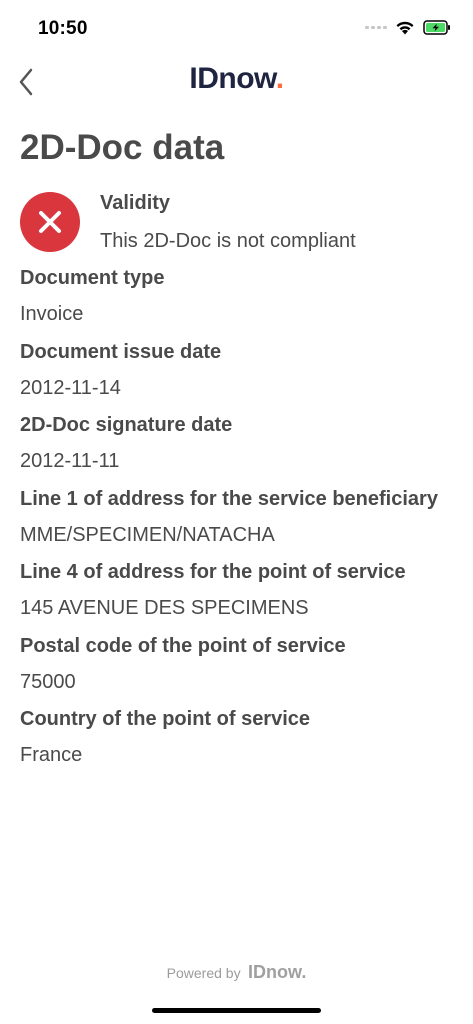  Describe the element at coordinates (240, 743) in the screenshot. I see `field-country: Country of the point of service France` at that location.